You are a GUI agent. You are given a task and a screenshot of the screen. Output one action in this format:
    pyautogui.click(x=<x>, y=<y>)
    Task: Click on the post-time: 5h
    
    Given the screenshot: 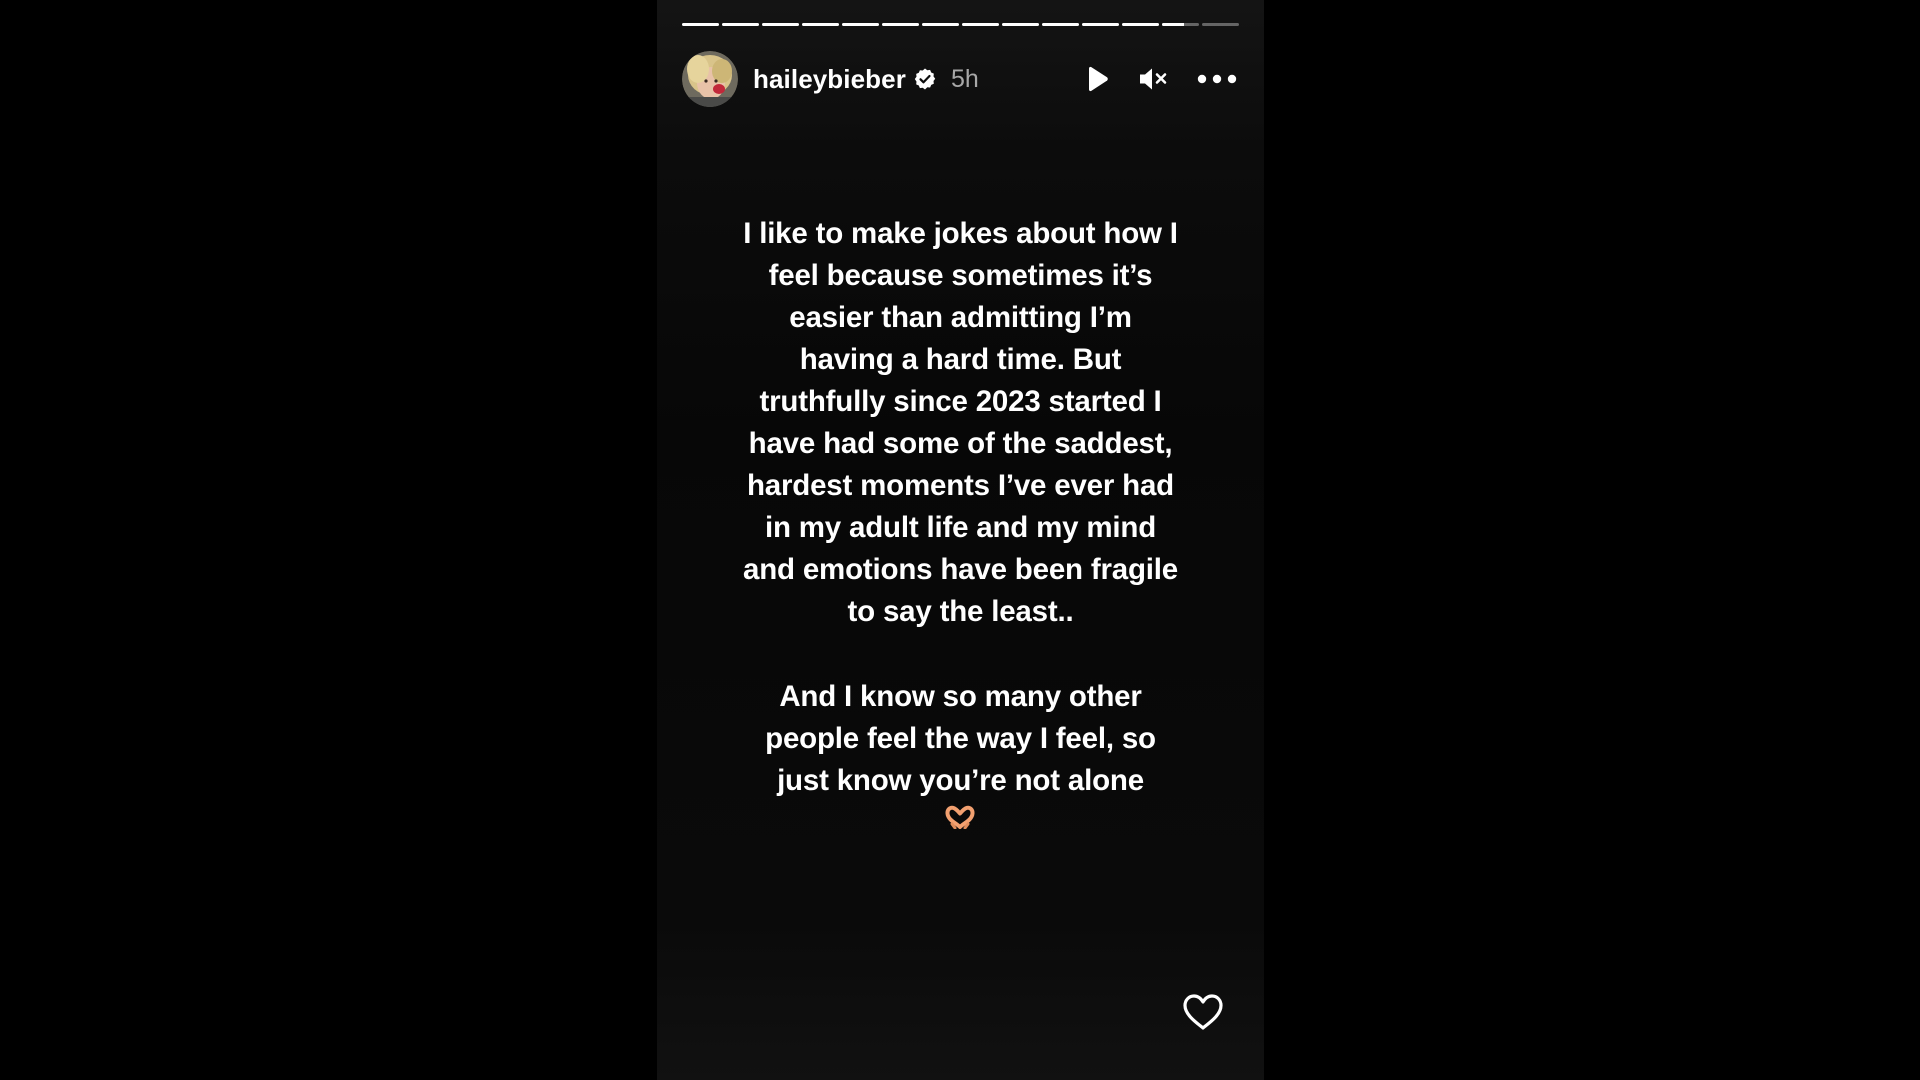 What is the action you would take?
    pyautogui.click(x=964, y=78)
    